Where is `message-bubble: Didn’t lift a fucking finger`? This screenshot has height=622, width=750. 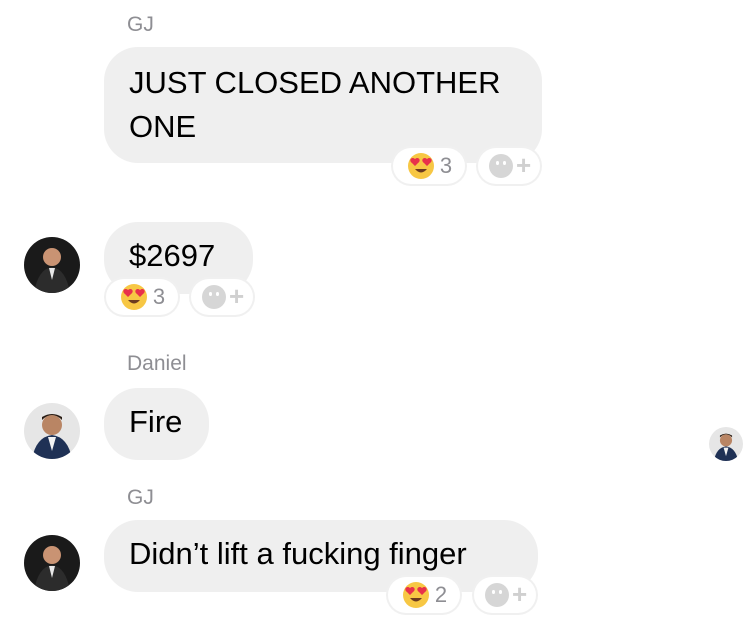 message-bubble: Didn’t lift a fucking finger is located at coordinates (321, 556).